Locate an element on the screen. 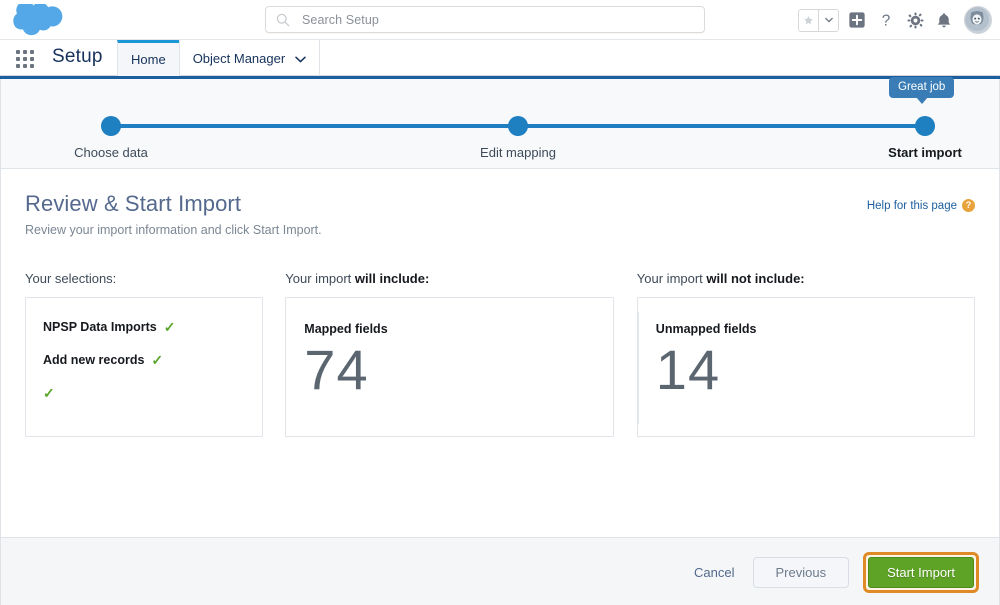 The image size is (1000, 605). question-mark-icon: ? is located at coordinates (886, 20).